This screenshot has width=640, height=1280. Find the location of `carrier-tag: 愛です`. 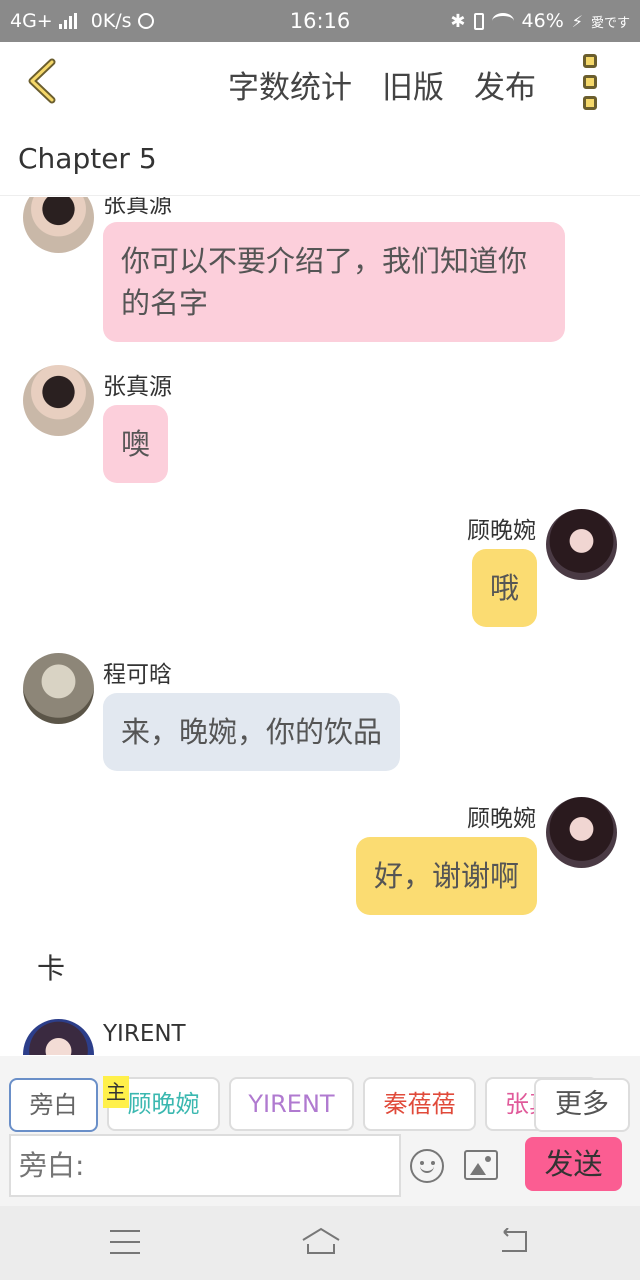

carrier-tag: 愛です is located at coordinates (610, 23).